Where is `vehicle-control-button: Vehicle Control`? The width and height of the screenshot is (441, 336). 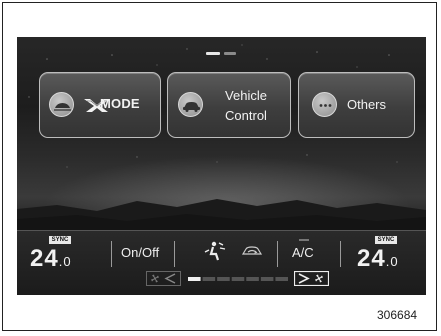 vehicle-control-button: Vehicle Control is located at coordinates (229, 105).